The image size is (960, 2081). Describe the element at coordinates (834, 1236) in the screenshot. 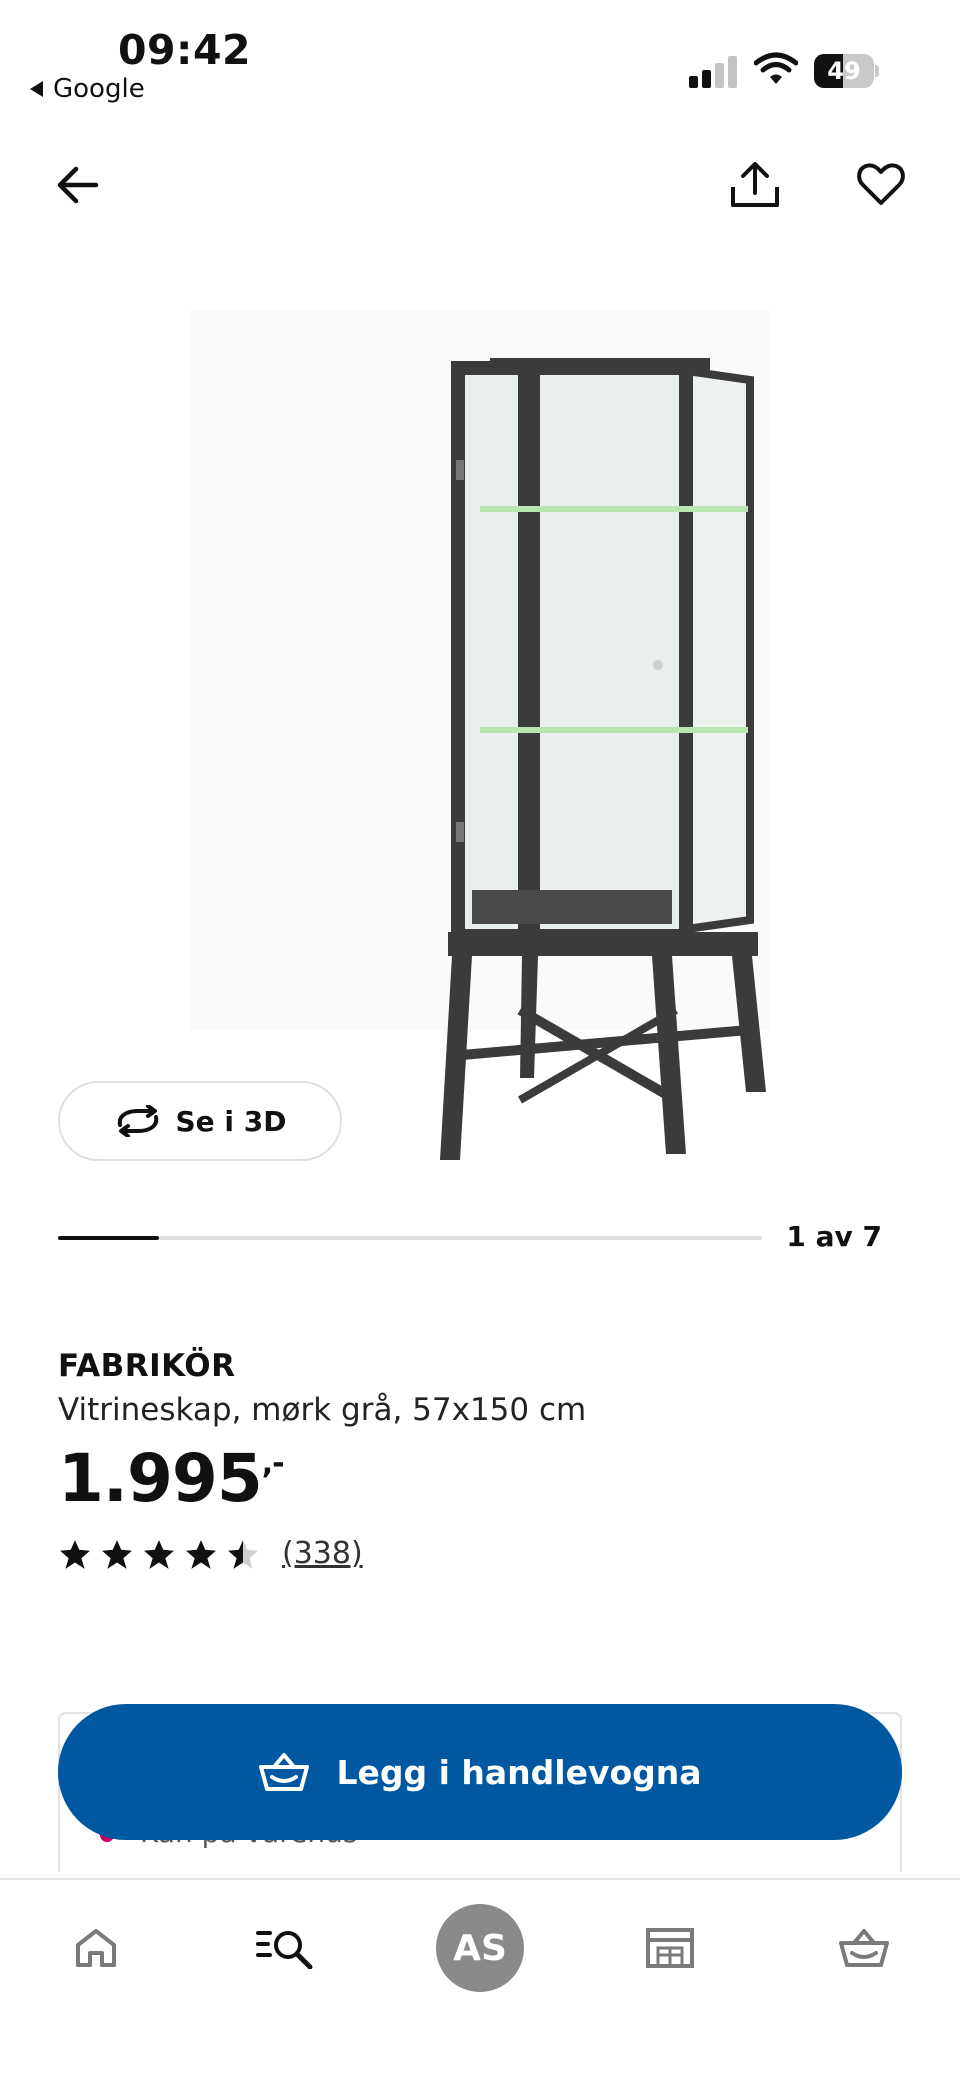

I see `gallery-page-indicator: 1 av 7` at that location.